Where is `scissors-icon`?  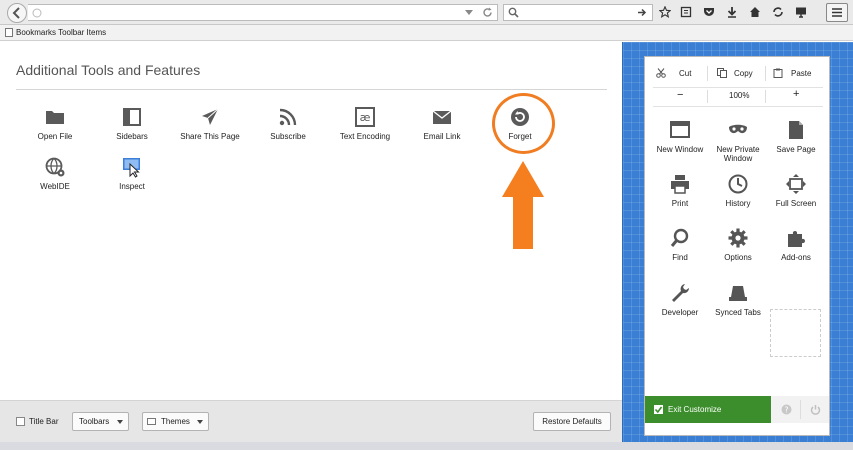 scissors-icon is located at coordinates (661, 73).